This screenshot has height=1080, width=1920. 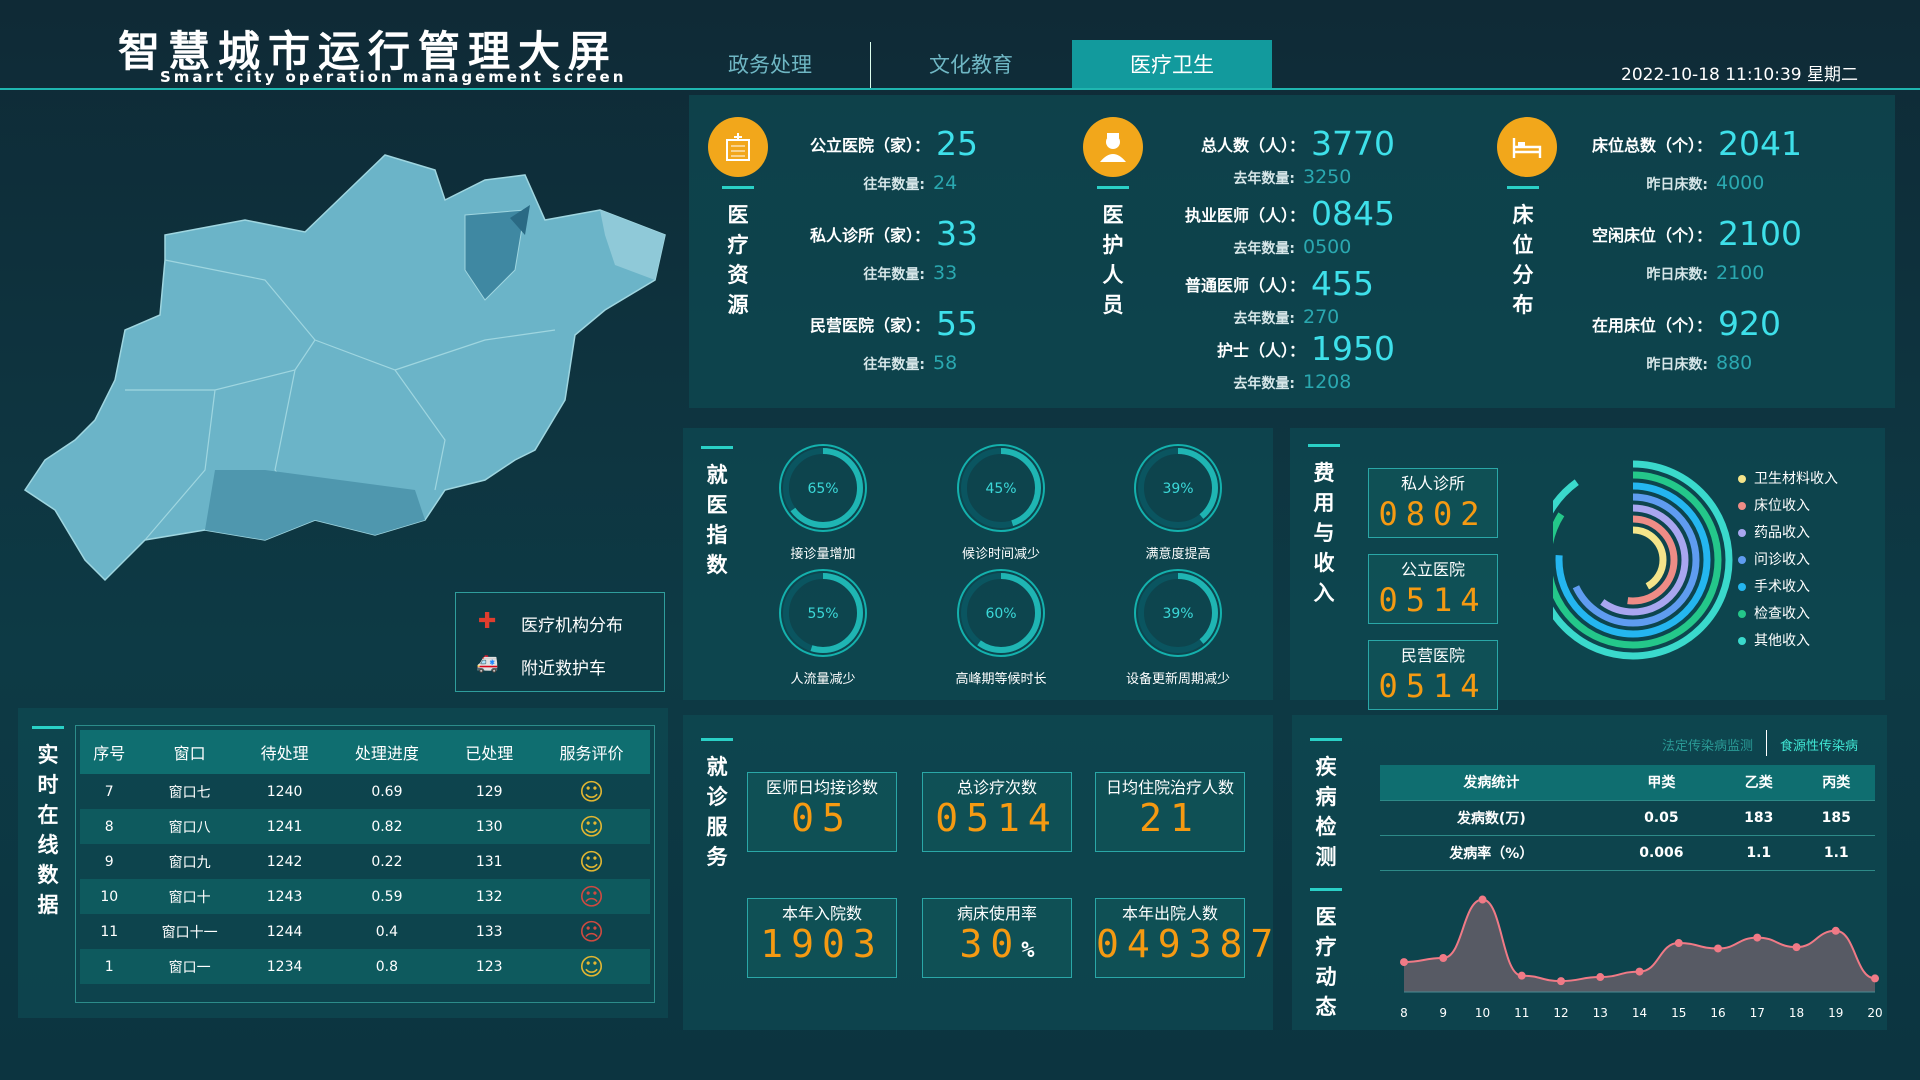 What do you see at coordinates (1432, 483) in the screenshot?
I see `fee-box-label: 私人诊所` at bounding box center [1432, 483].